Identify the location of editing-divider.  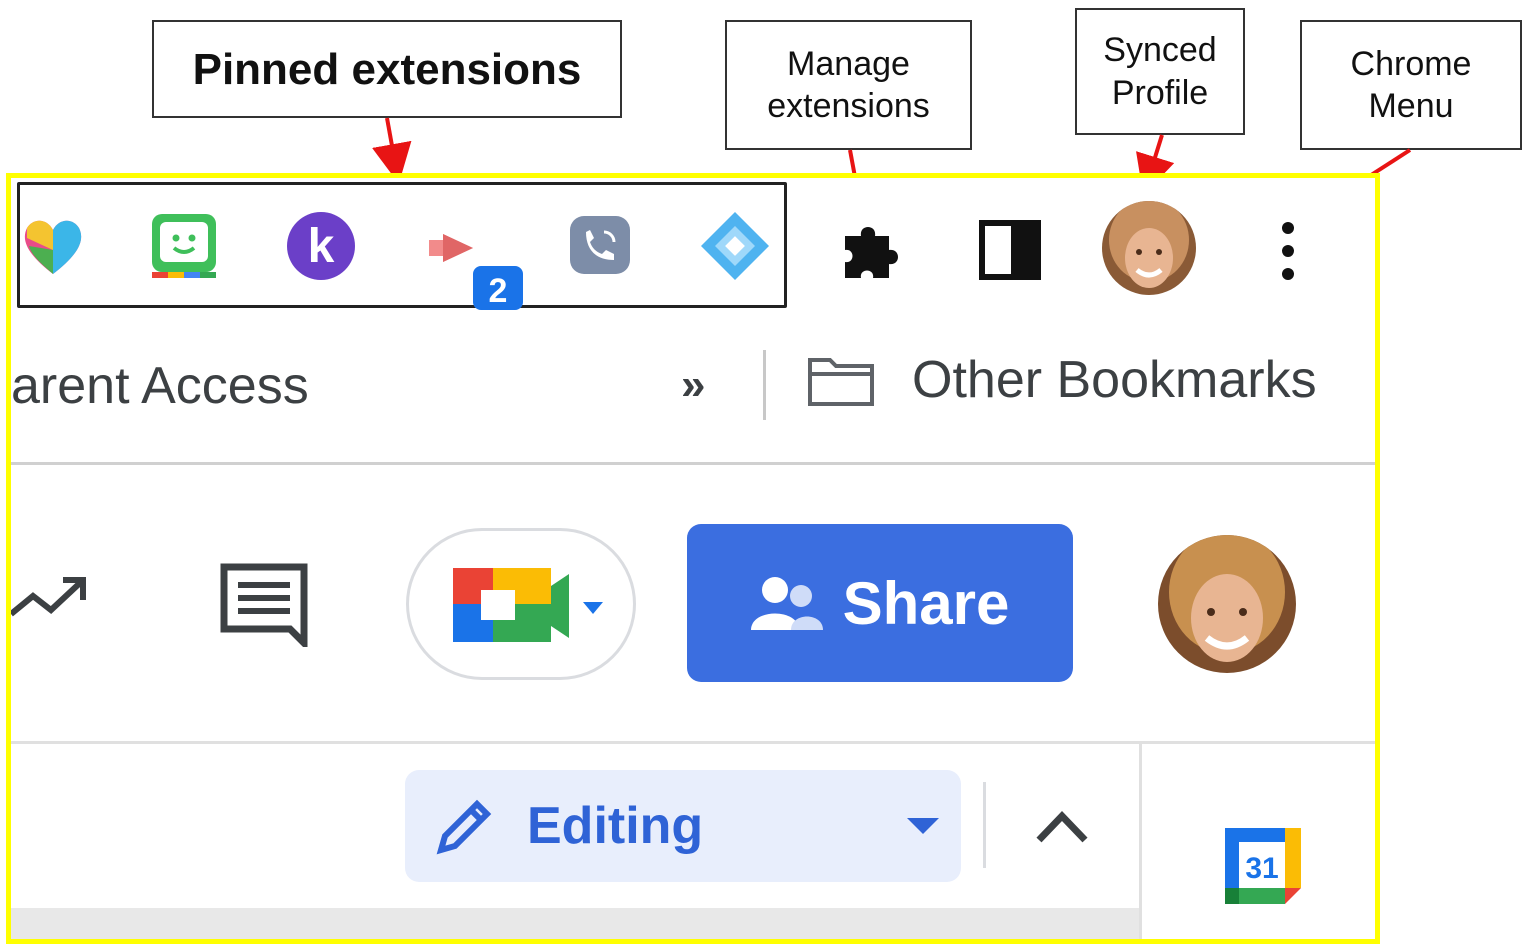
(984, 825).